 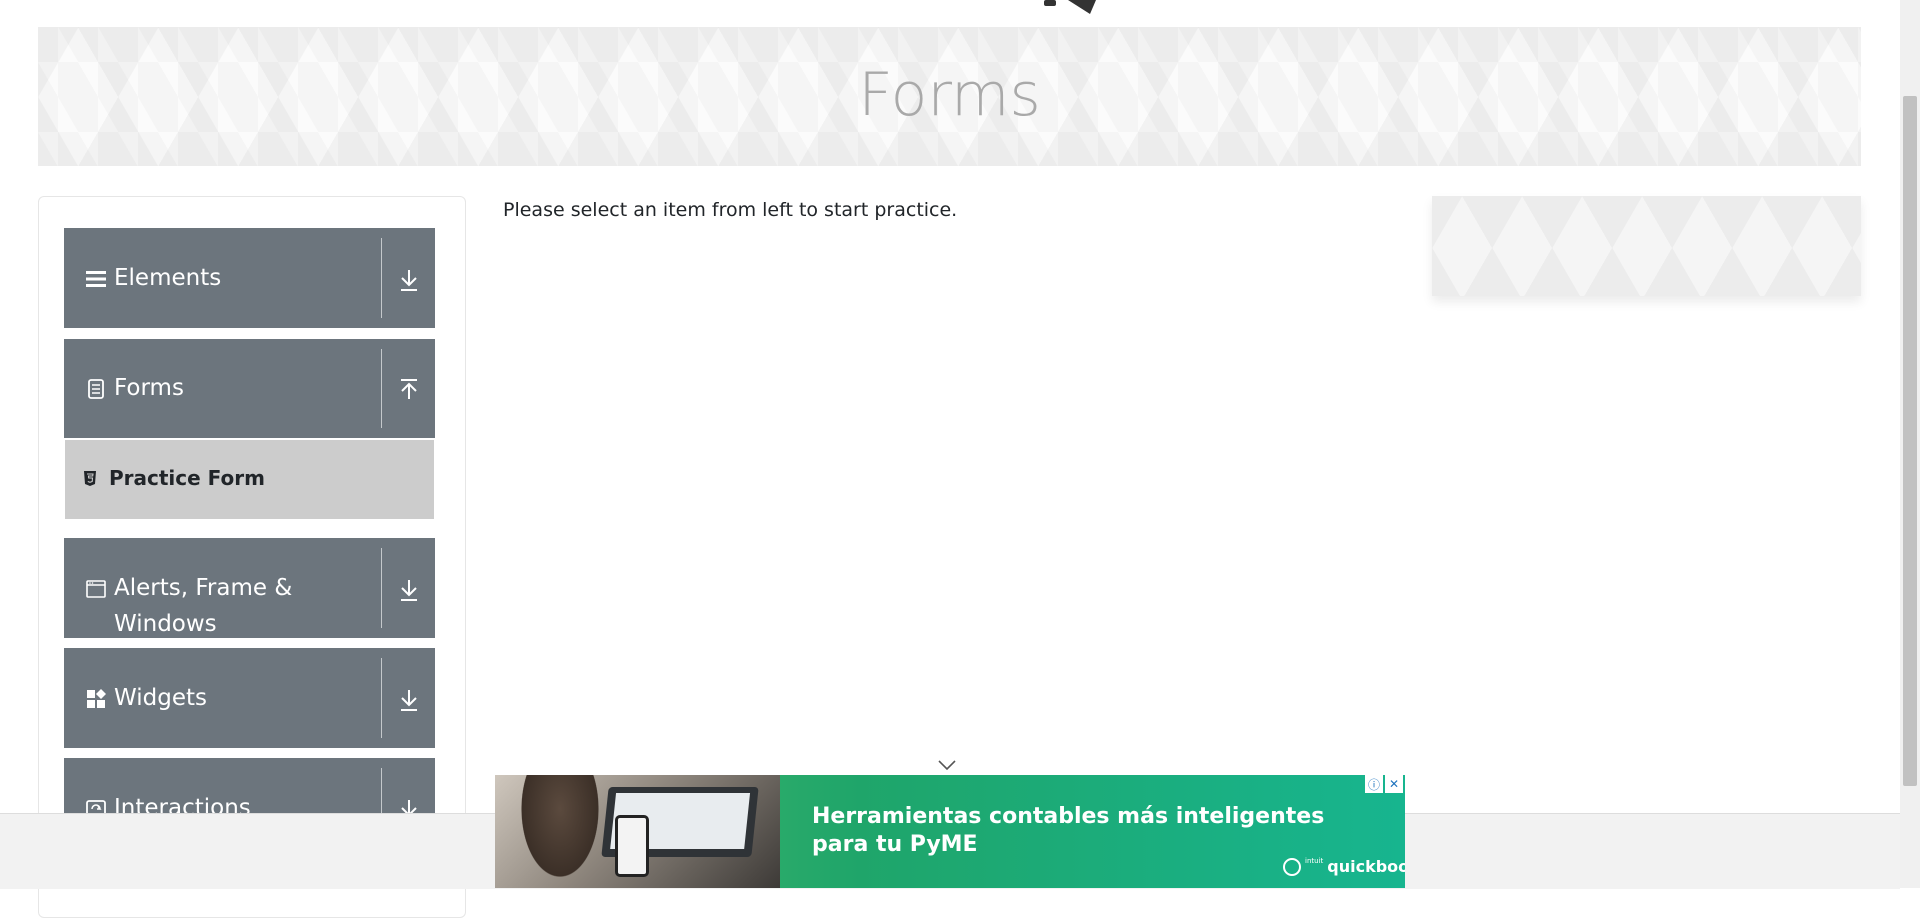 I want to click on quickbooks-logo-icon, so click(x=1292, y=866).